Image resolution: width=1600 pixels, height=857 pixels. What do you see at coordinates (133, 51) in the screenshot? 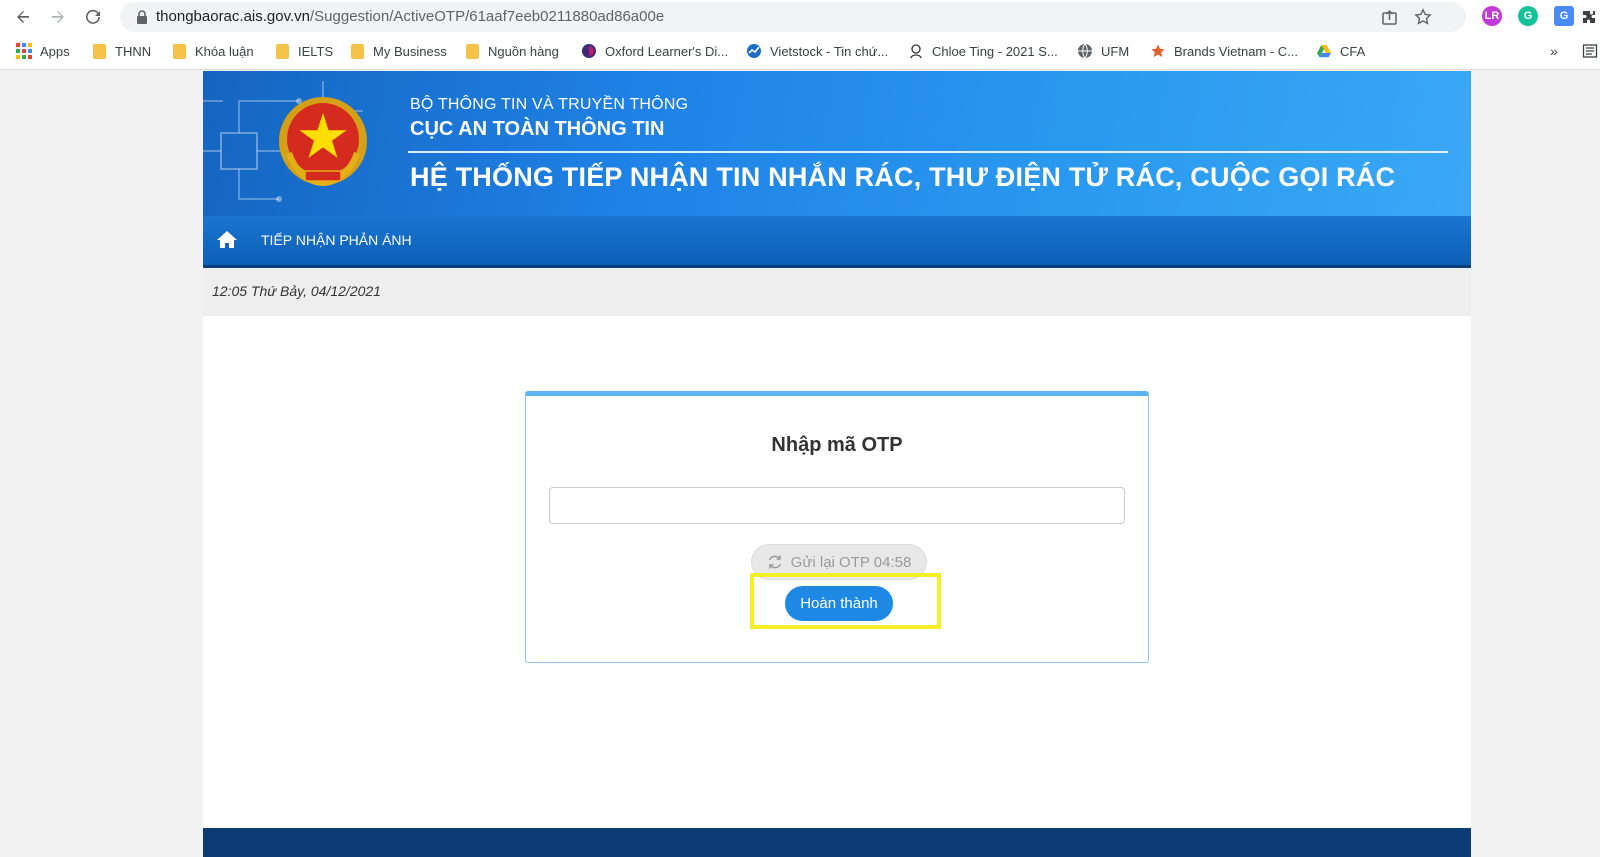
I see `bookmark-label: THNN` at bounding box center [133, 51].